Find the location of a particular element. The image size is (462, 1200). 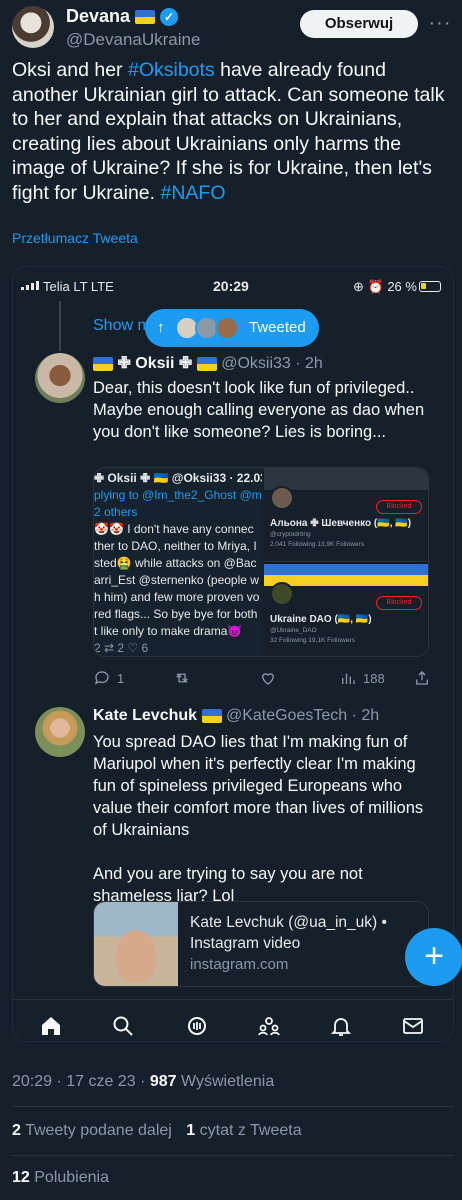

views-action: 188 is located at coordinates (362, 678).